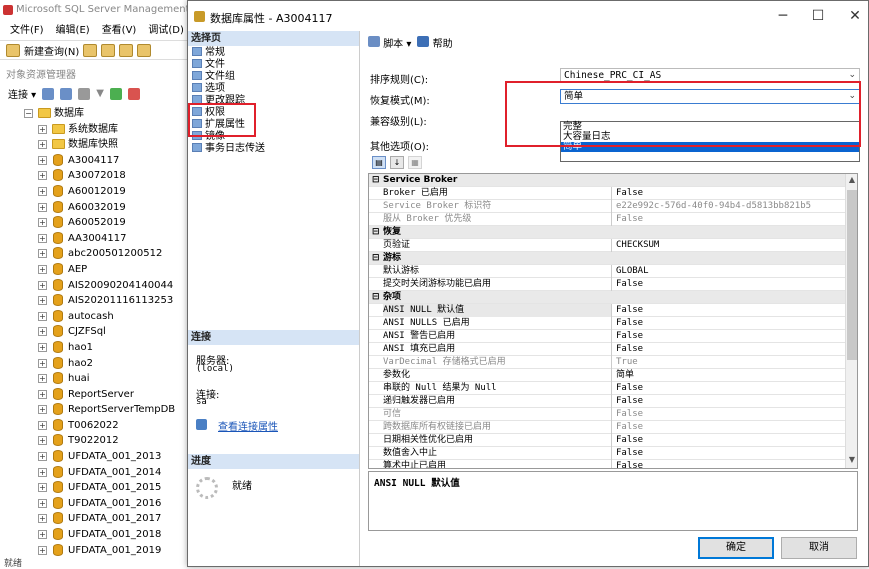 Image resolution: width=869 pixels, height=569 pixels. I want to click on menu-file: 文件(F), so click(27, 31).